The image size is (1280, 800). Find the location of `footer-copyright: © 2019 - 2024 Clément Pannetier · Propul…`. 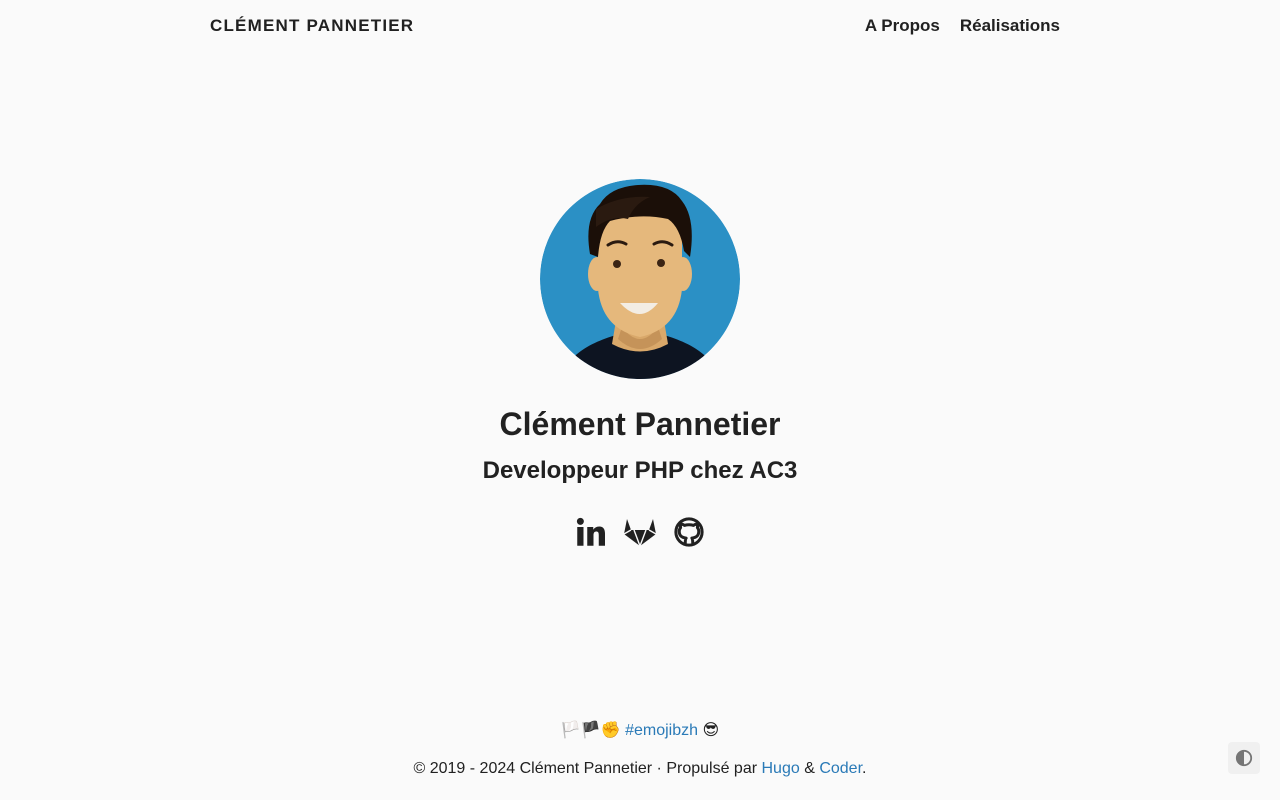

footer-copyright: © 2019 - 2024 Clément Pannetier · Propul… is located at coordinates (640, 769).